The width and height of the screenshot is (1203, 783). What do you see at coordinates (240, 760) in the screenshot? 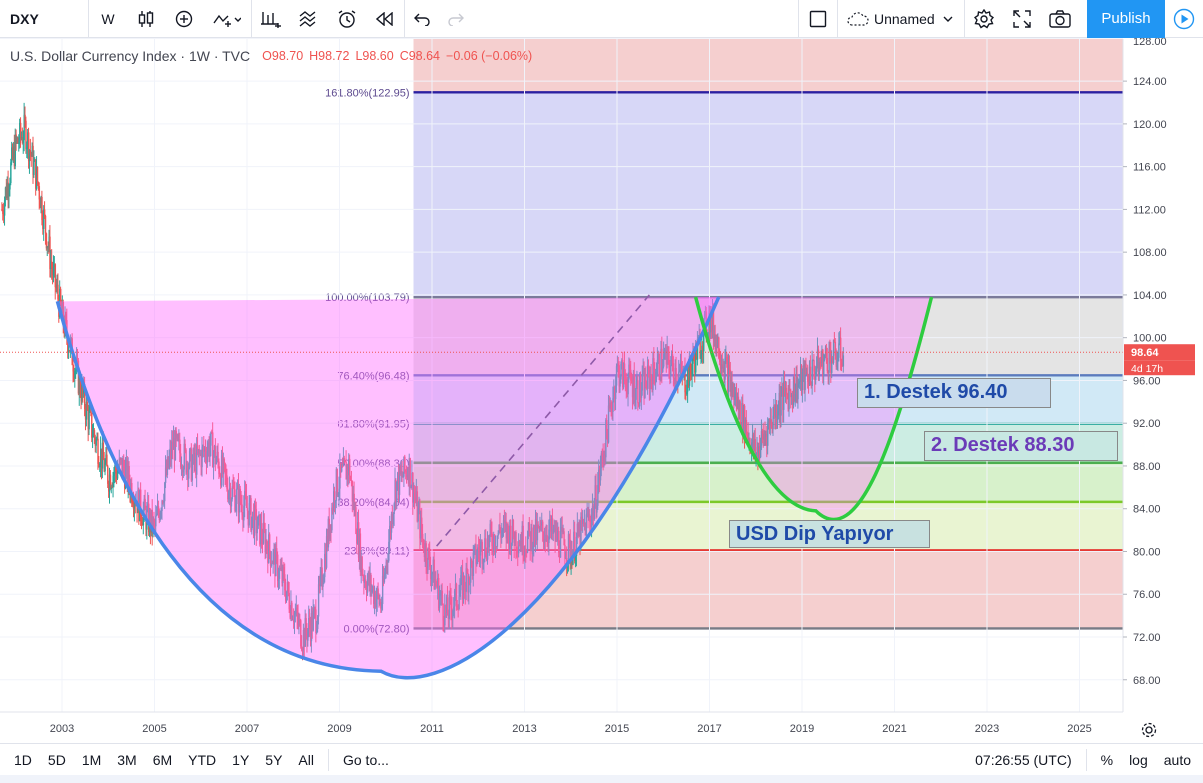
I see `range-button-1y: 1Y` at bounding box center [240, 760].